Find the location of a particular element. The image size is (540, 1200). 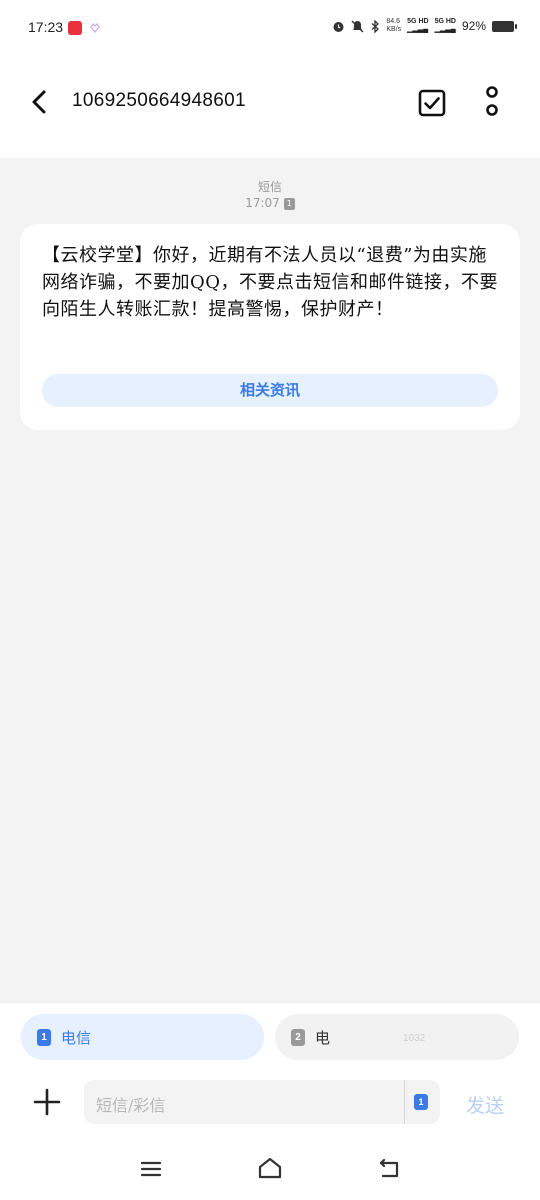

message-type-label: 短信 is located at coordinates (269, 187).